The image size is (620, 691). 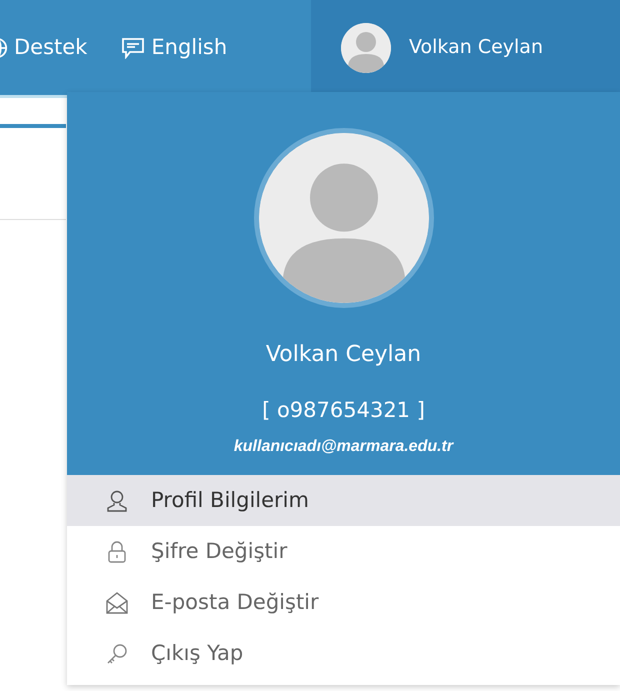 I want to click on menu-item: Şifre Değiştir, so click(x=343, y=551).